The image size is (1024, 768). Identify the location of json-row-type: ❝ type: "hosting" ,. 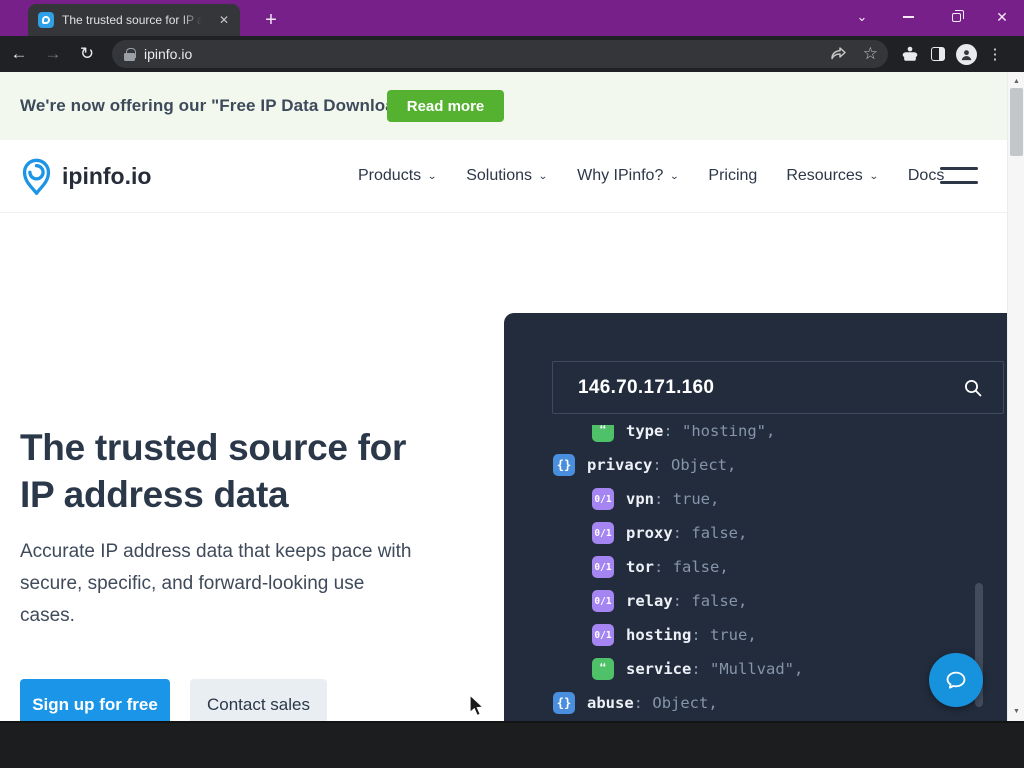
(683, 435).